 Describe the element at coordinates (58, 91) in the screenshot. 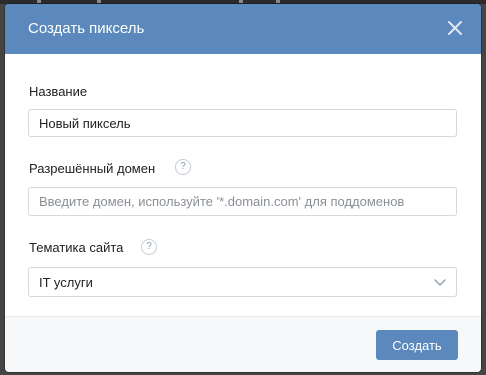

I see `name-label: Название` at that location.